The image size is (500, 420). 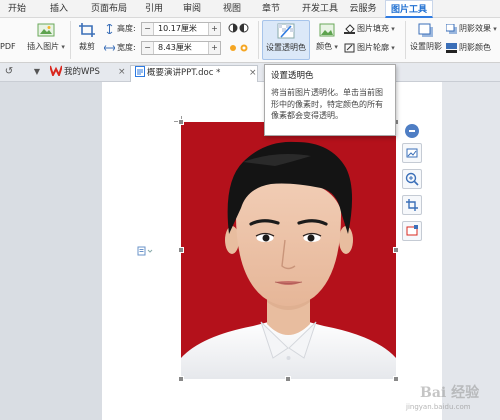 I want to click on undo-icon: ↺, so click(x=9, y=72).